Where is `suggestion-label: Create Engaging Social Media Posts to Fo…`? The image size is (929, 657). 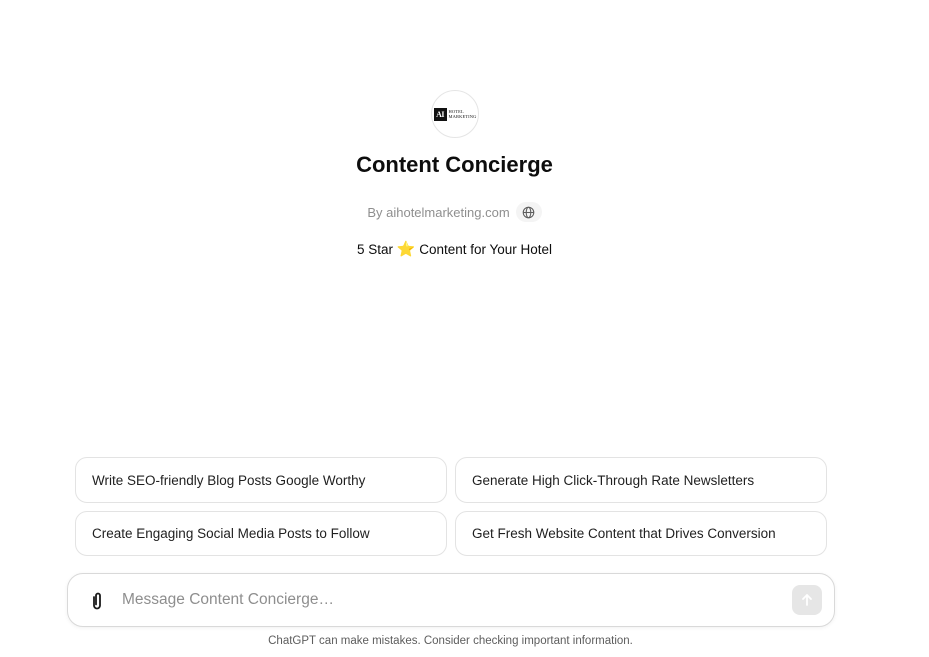
suggestion-label: Create Engaging Social Media Posts to Fo… is located at coordinates (231, 533).